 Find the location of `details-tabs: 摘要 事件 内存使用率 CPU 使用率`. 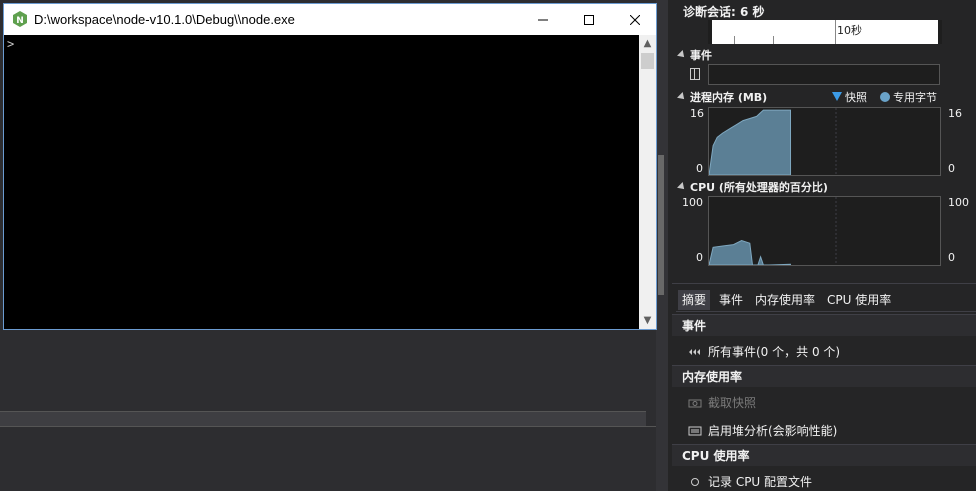

details-tabs: 摘要 事件 内存使用率 CPU 使用率 is located at coordinates (826, 301).